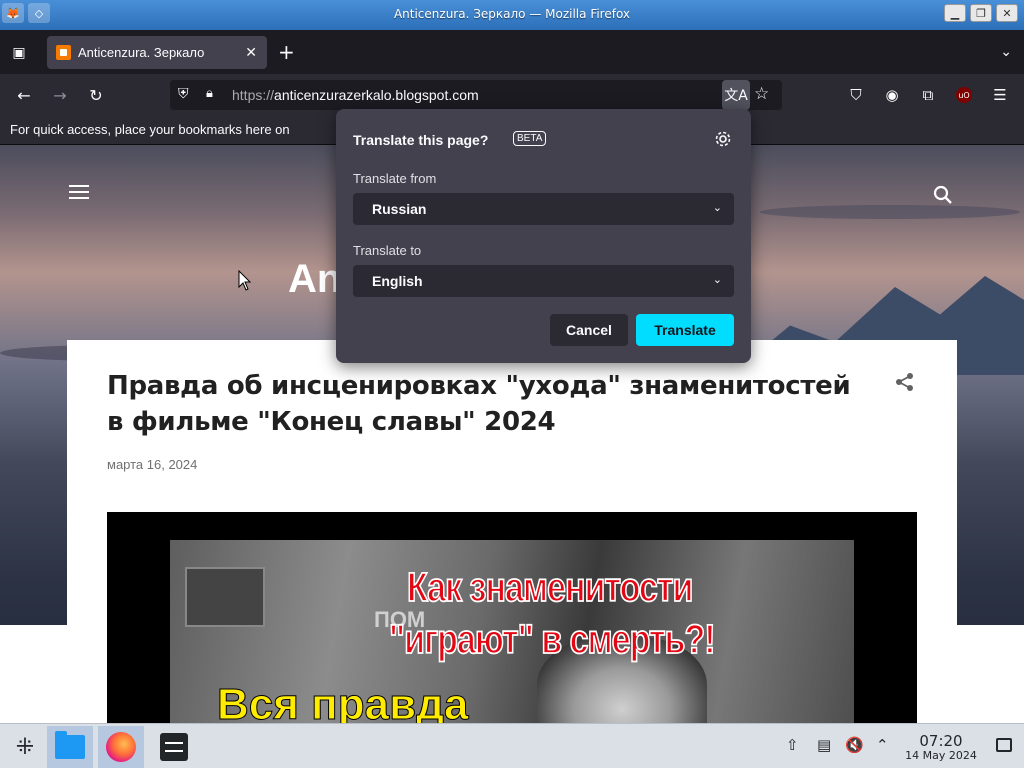 This screenshot has height=768, width=1024. I want to click on pocket-icon: ⛉, so click(856, 95).